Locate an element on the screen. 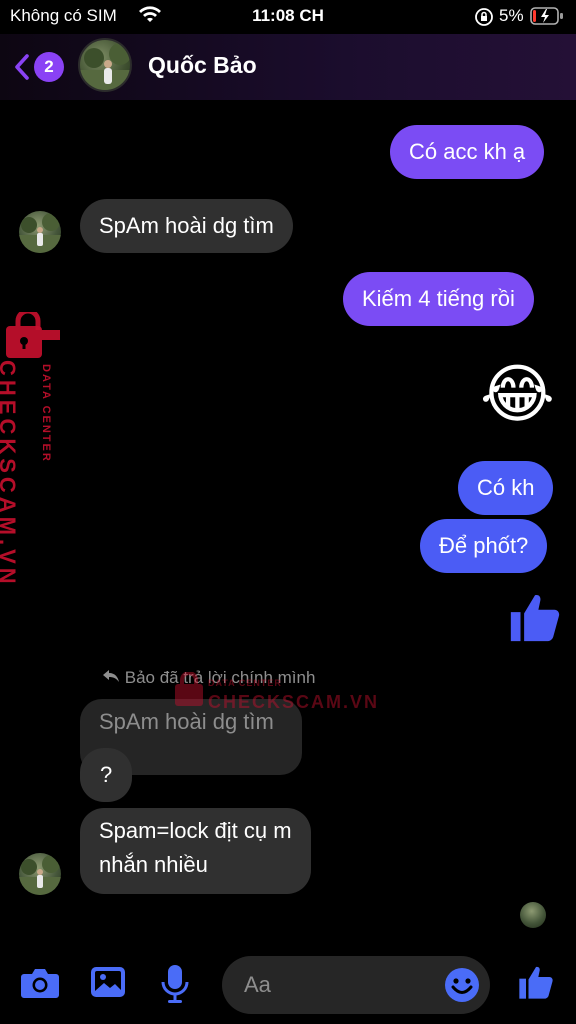 The width and height of the screenshot is (576, 1024). message-outgoing: Để phốt? is located at coordinates (484, 546).